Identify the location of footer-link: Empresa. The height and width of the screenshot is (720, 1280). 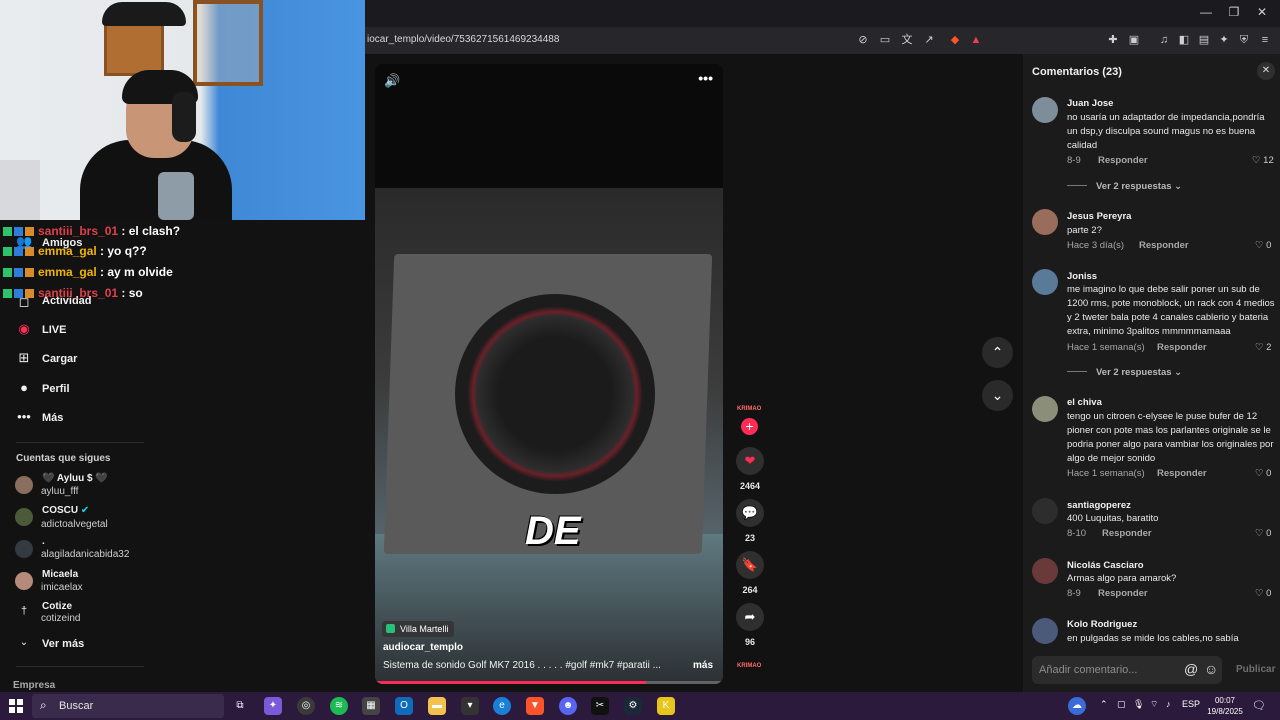
(34, 685).